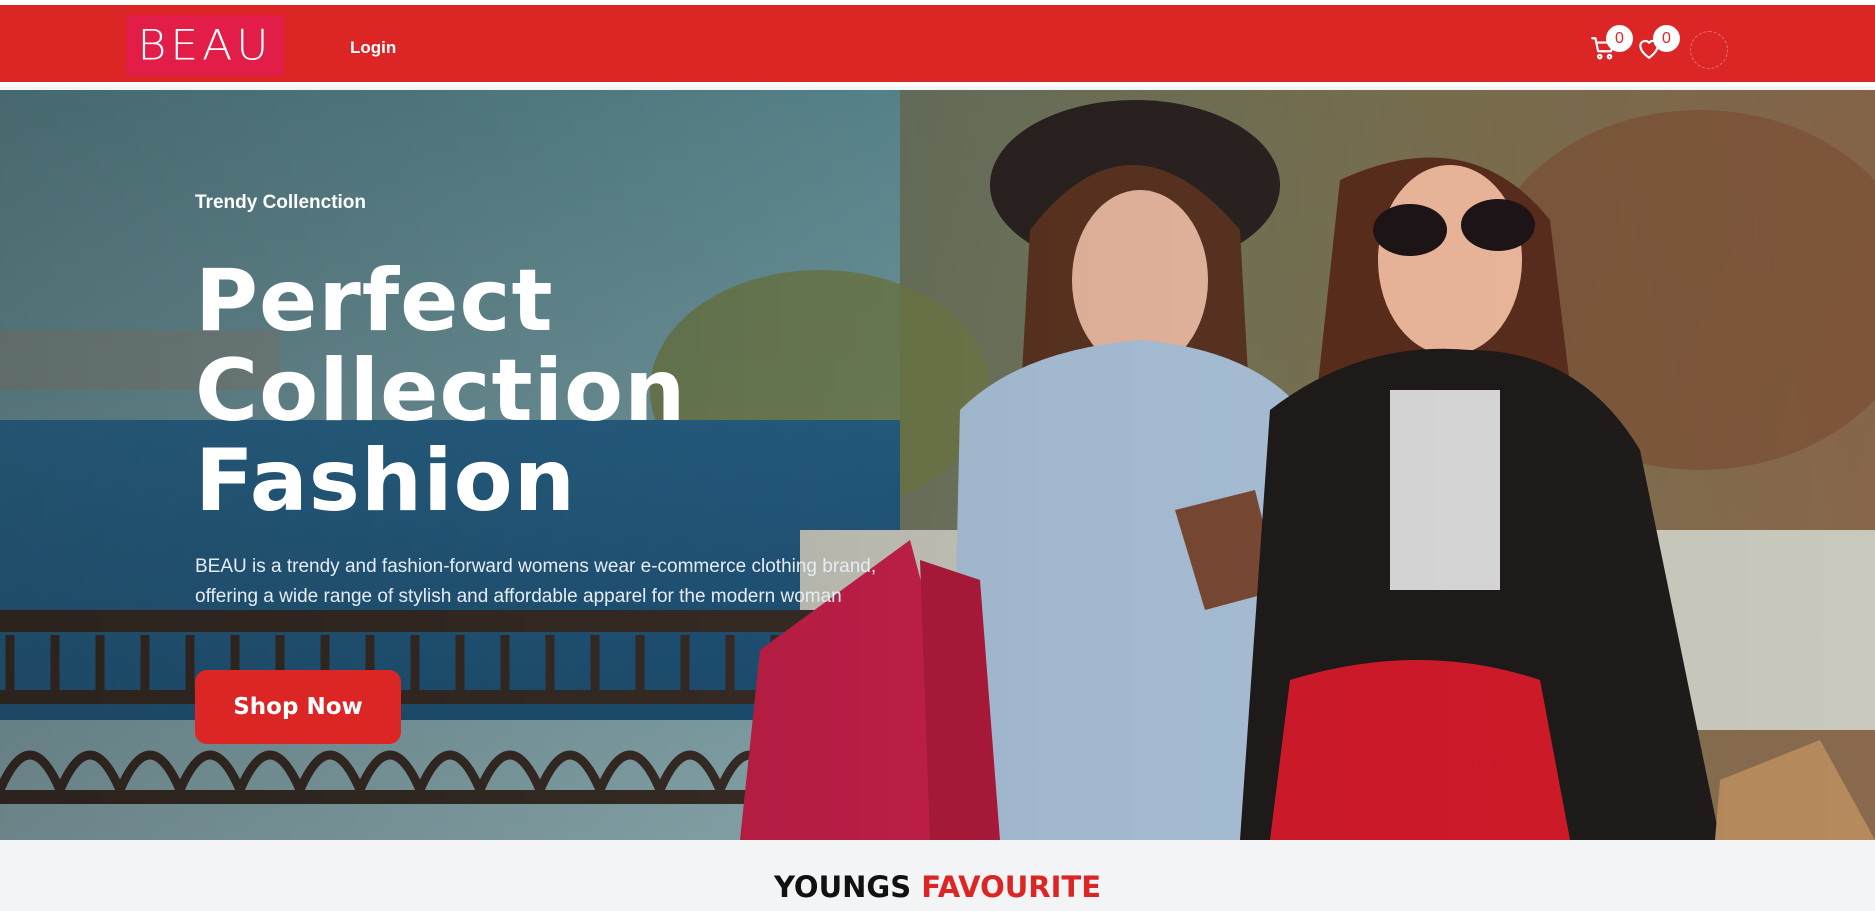 This screenshot has width=1875, height=911. What do you see at coordinates (937, 45) in the screenshot?
I see `navbar: BEAU Login 0 0` at bounding box center [937, 45].